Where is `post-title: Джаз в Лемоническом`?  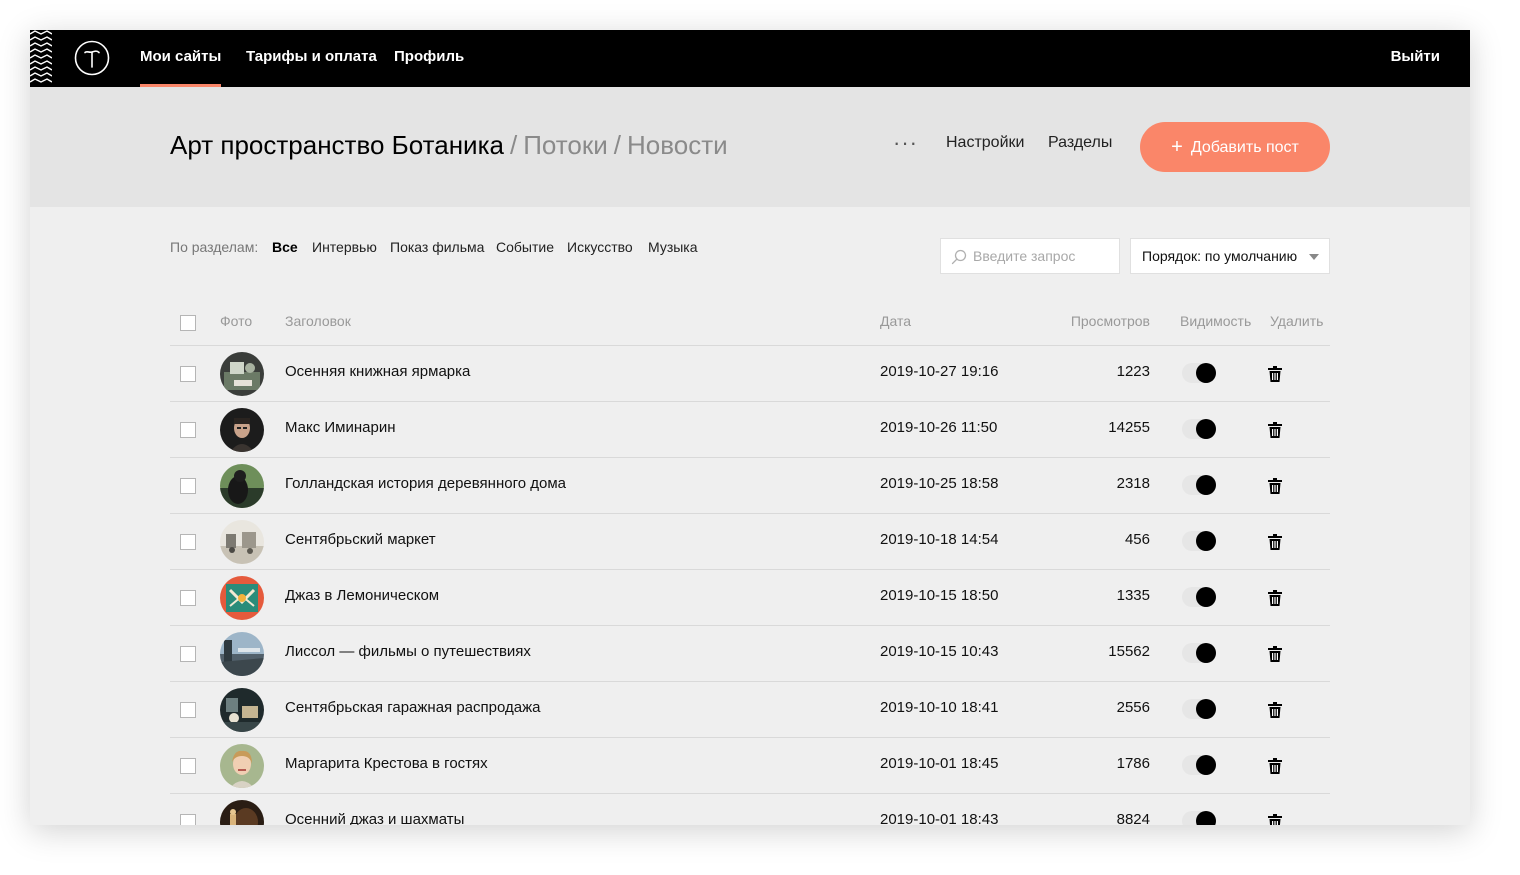
post-title: Джаз в Лемоническом is located at coordinates (362, 595).